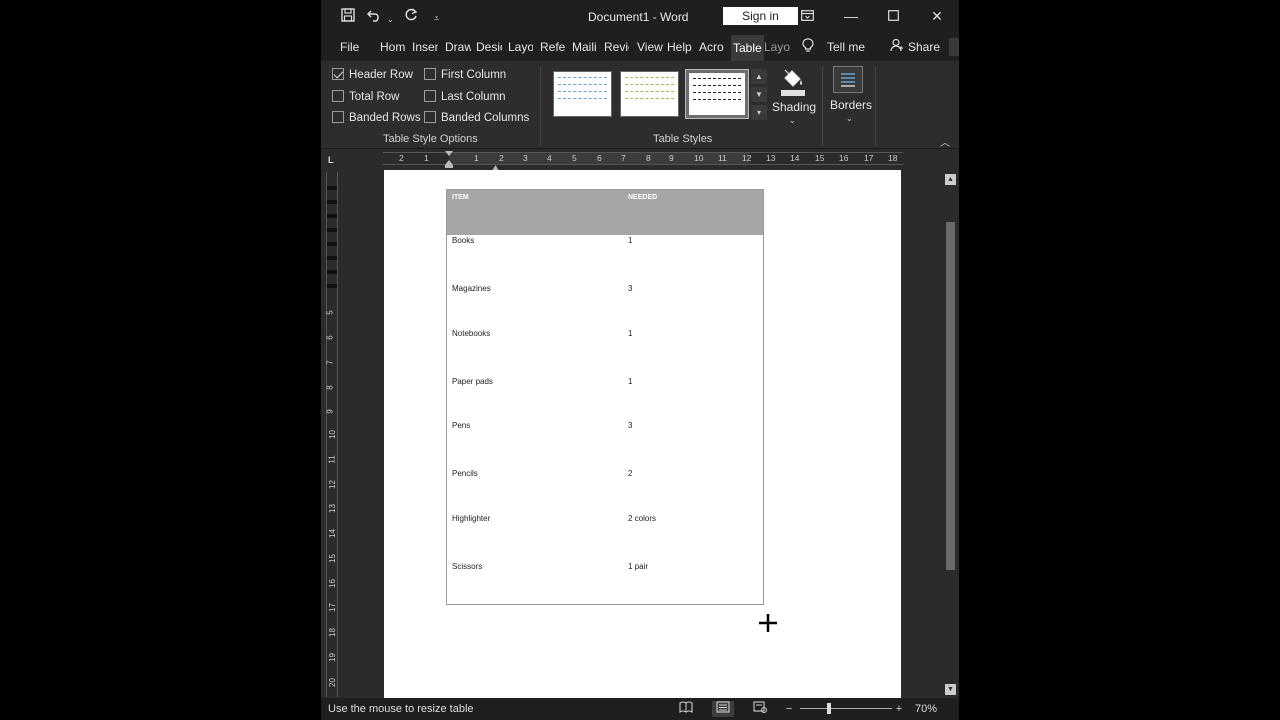 This screenshot has width=1280, height=720. Describe the element at coordinates (759, 94) in the screenshot. I see `gallery-down-icon: ▼` at that location.